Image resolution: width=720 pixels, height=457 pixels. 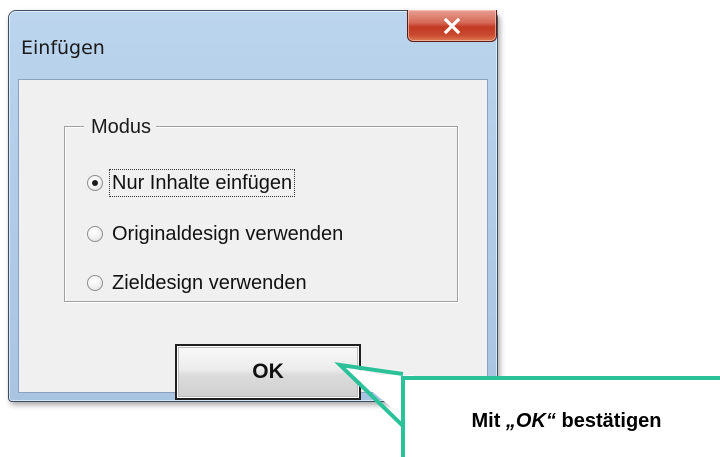 I want to click on radio-label: Nur Inhalte einfügen, so click(x=202, y=183).